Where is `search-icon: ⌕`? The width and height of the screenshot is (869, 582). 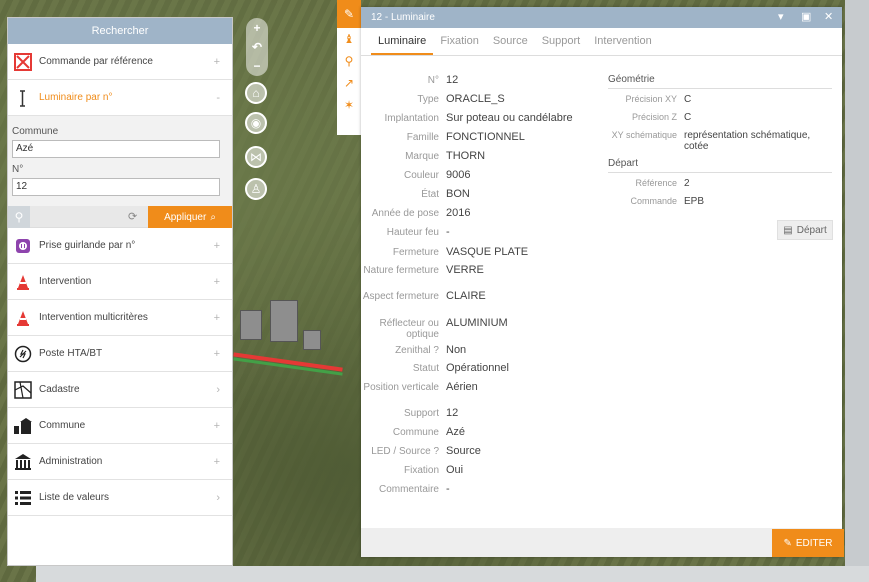
search-icon: ⌕ is located at coordinates (213, 217).